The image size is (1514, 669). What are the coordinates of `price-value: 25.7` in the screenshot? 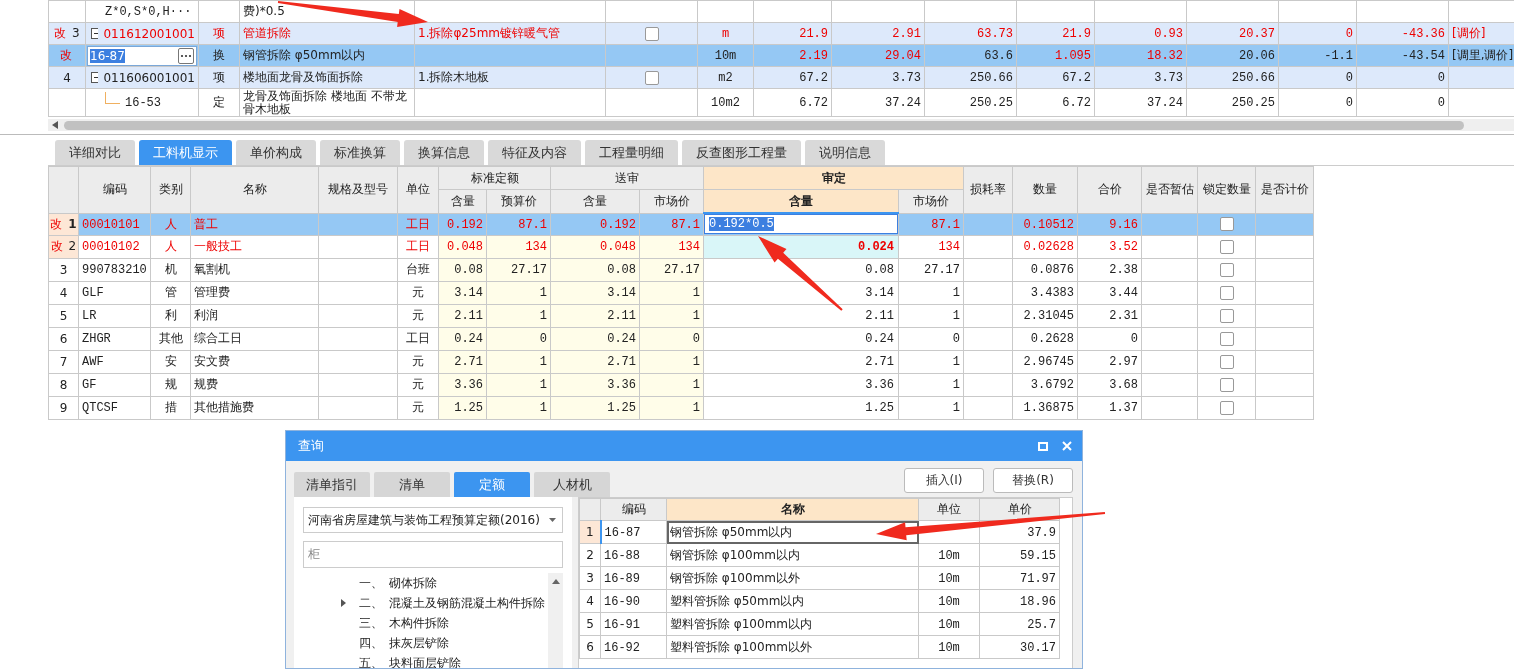 It's located at (1041, 624).